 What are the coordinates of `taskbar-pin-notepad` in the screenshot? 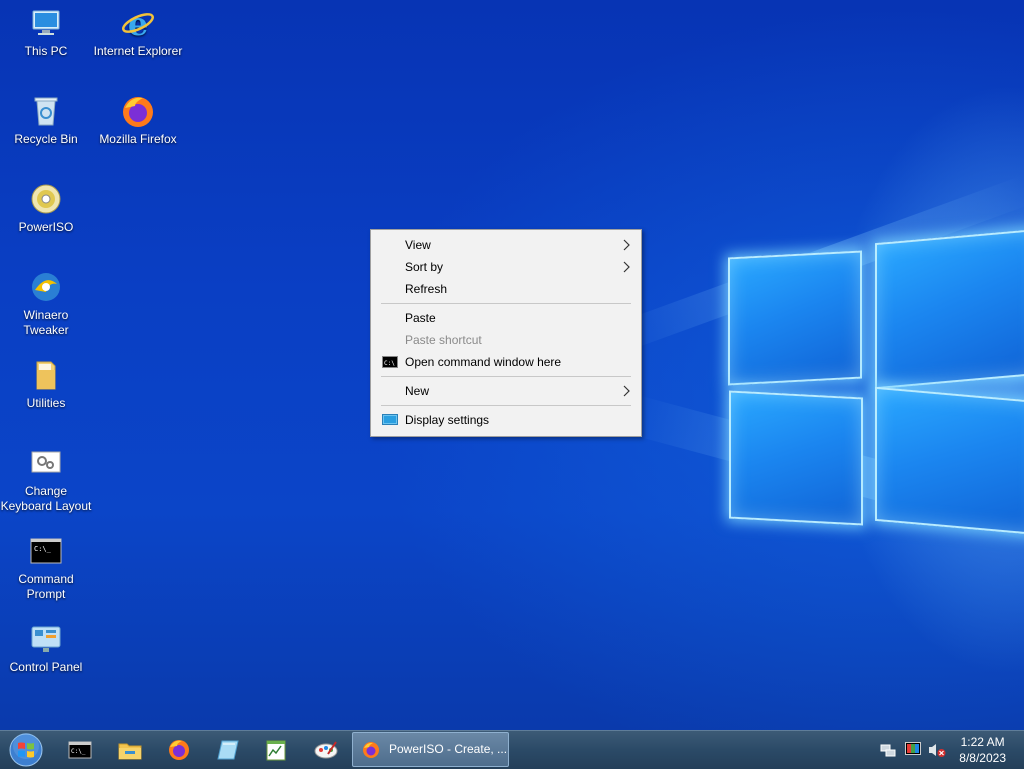 It's located at (228, 750).